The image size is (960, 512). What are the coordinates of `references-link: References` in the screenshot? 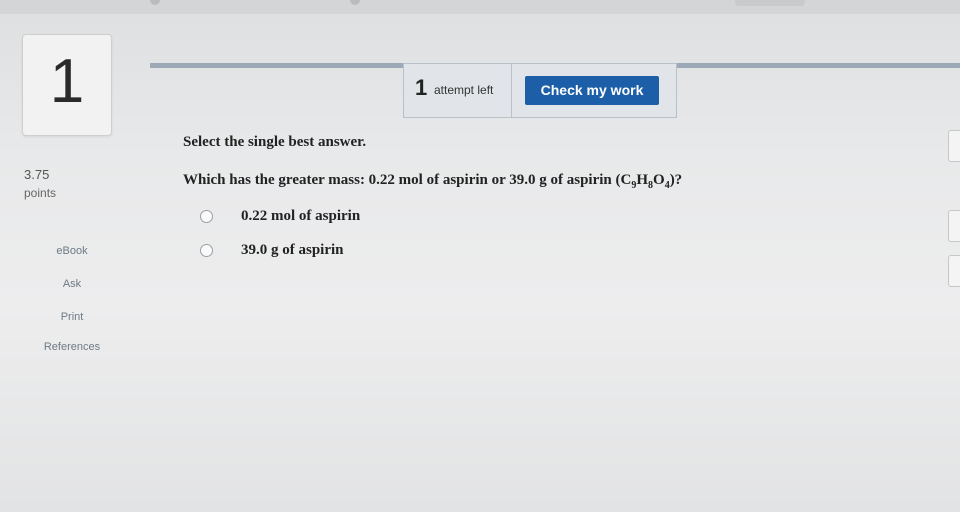 It's located at (72, 347).